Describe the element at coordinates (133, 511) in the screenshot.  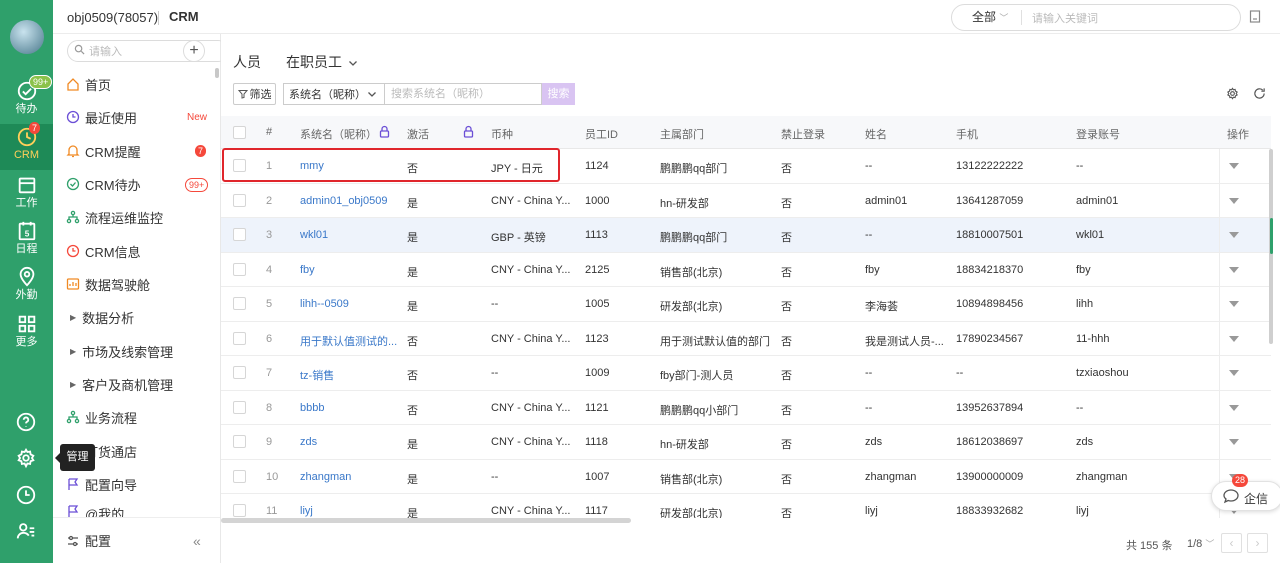
I see `nav-item-mentions: @我的` at that location.